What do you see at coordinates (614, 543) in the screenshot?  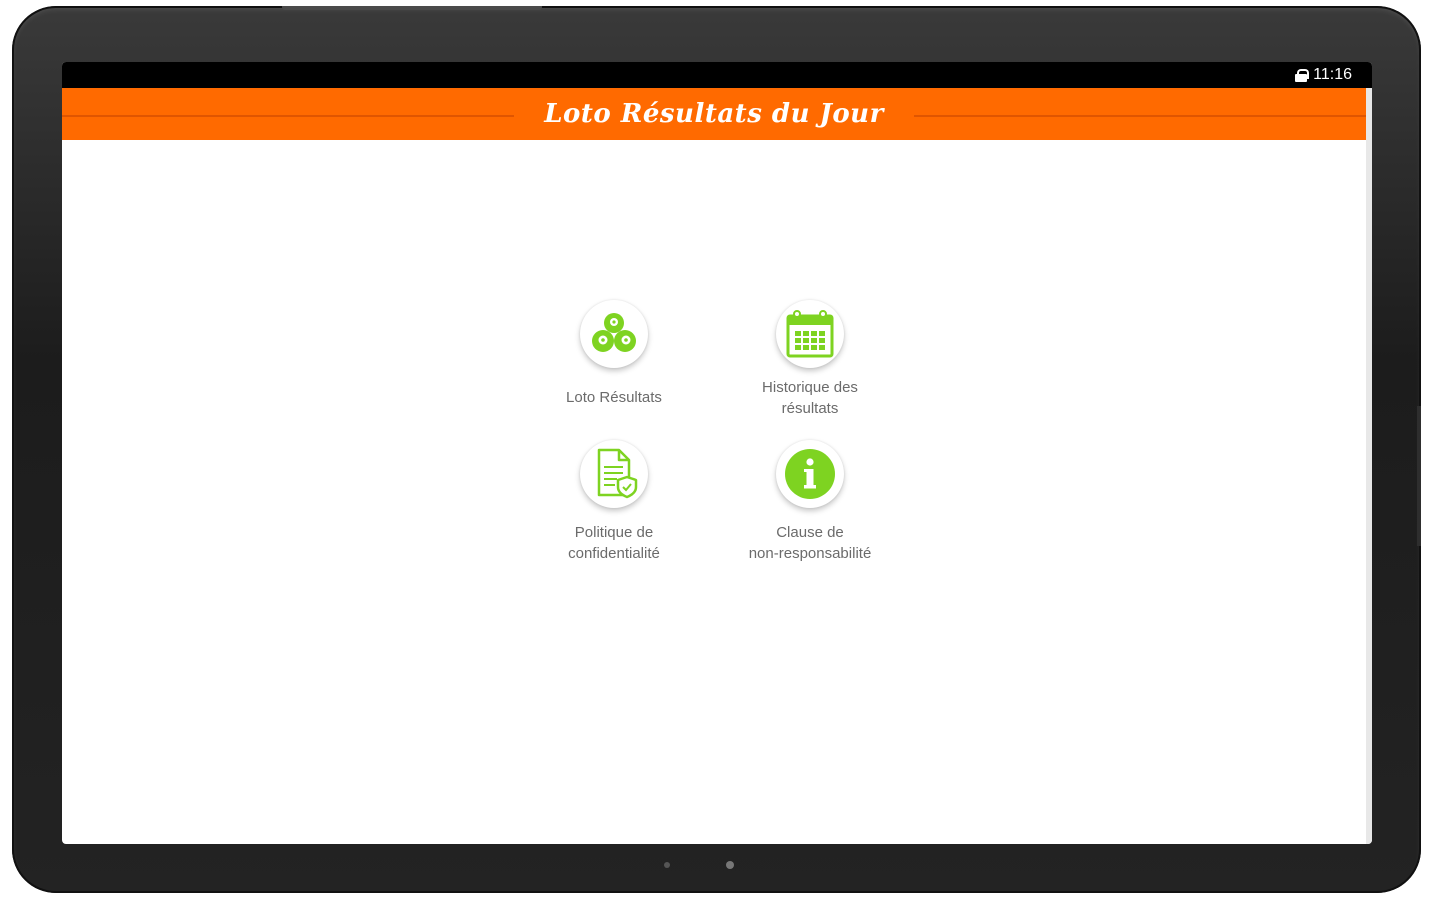 I see `menu-label: Politique de confidentialité` at bounding box center [614, 543].